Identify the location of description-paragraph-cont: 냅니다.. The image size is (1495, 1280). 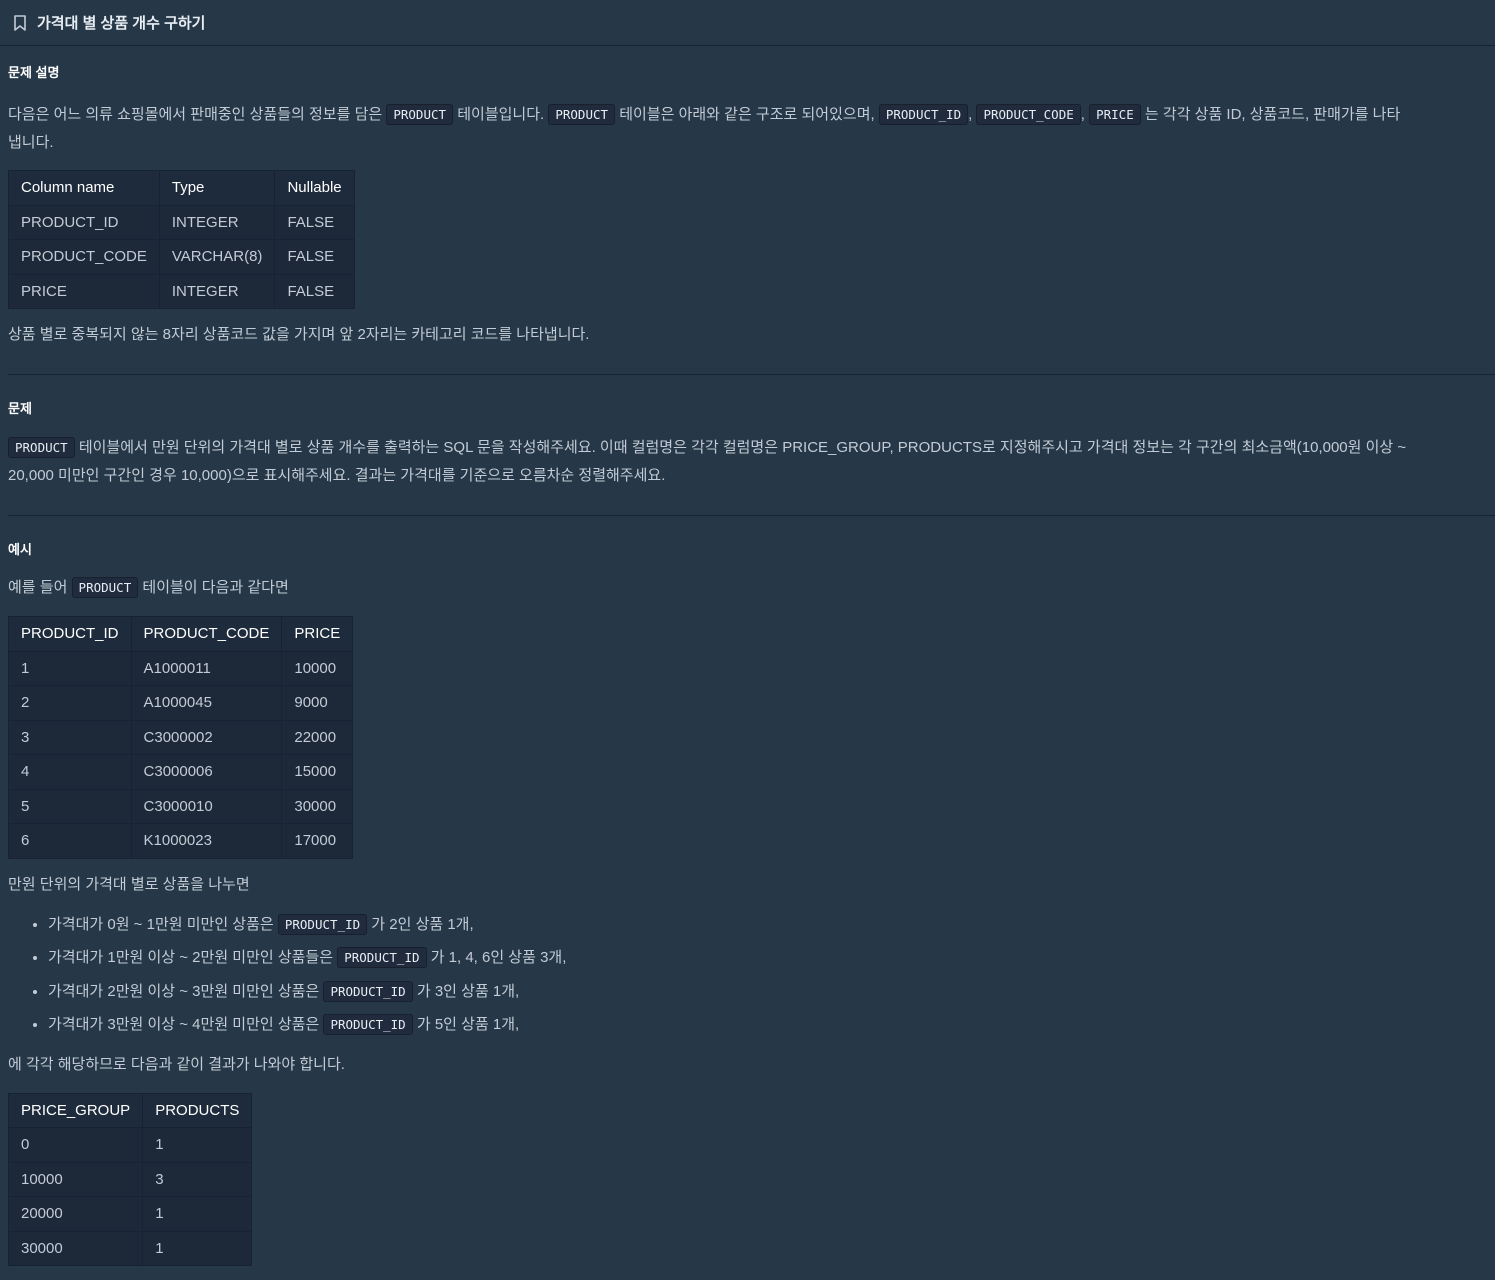
(31, 142).